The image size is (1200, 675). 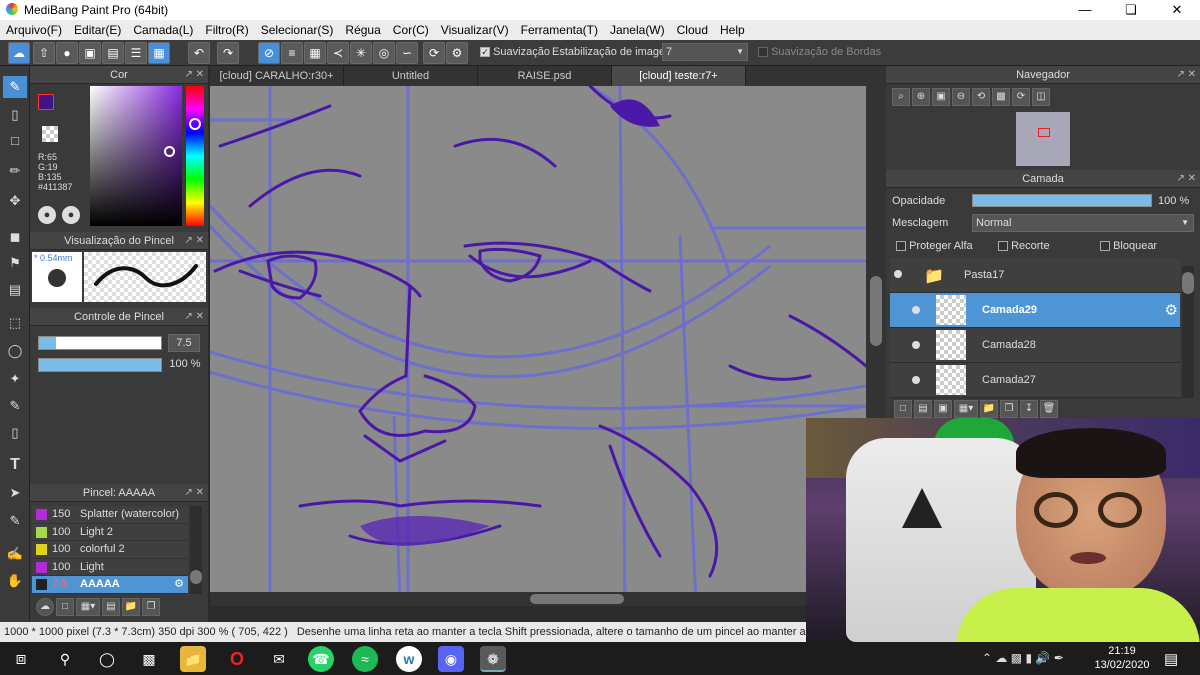 What do you see at coordinates (110, 550) in the screenshot?
I see `brush-item: 100 colorful 2` at bounding box center [110, 550].